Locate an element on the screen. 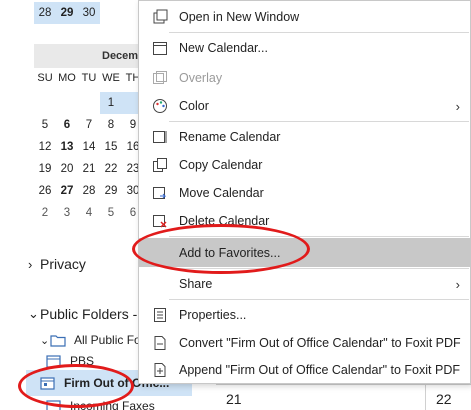 The image size is (471, 410). menu-item-label: Share is located at coordinates (196, 284).